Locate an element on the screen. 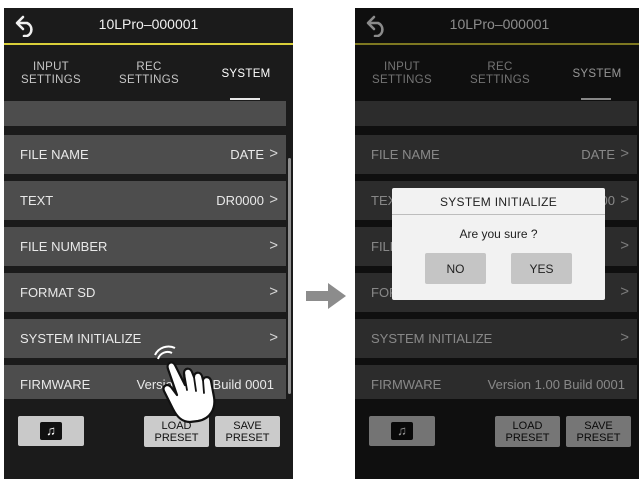 The image size is (639, 479). menu-row-partial is located at coordinates (145, 113).